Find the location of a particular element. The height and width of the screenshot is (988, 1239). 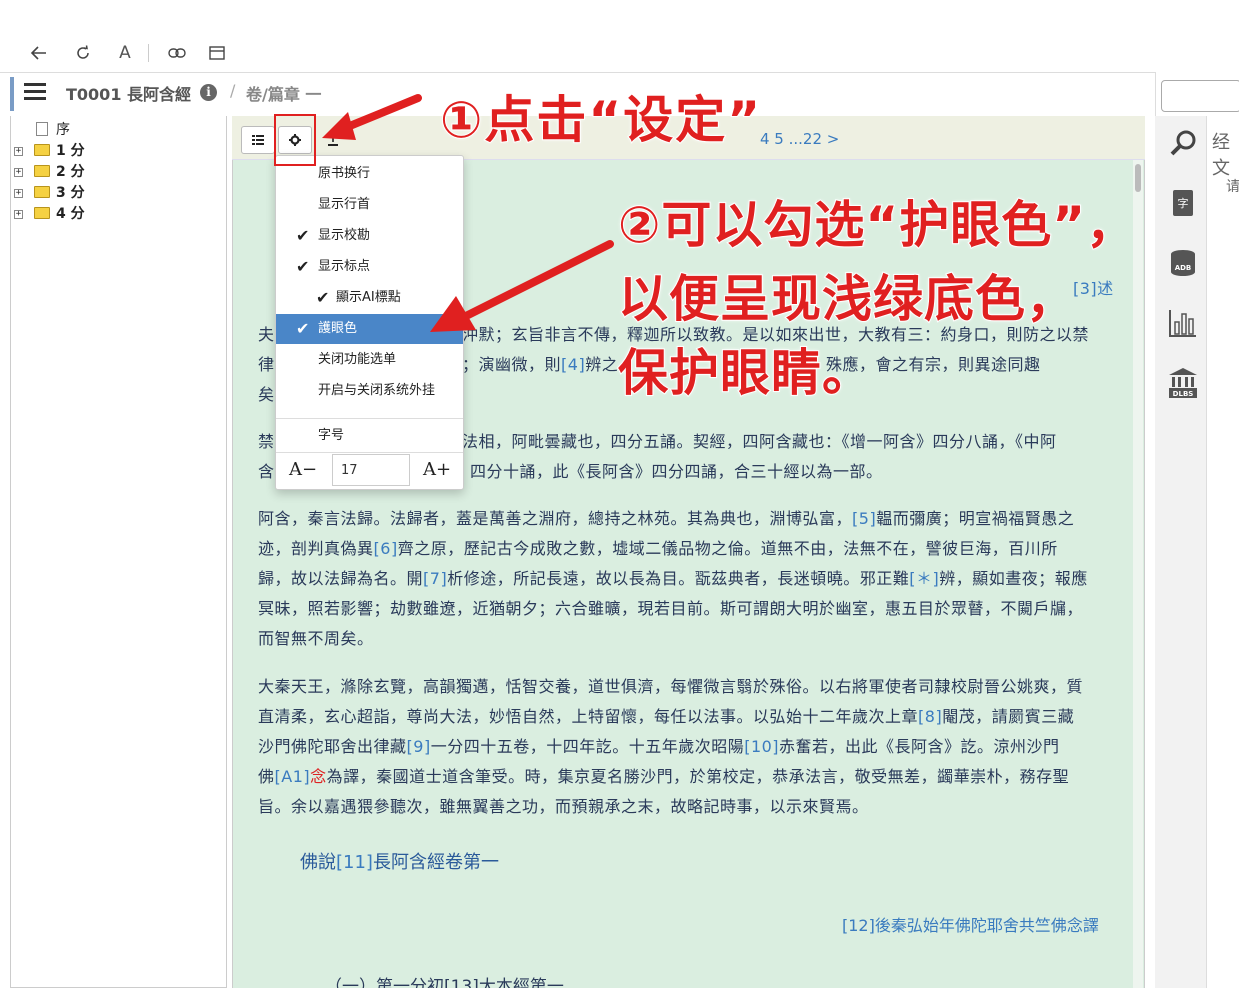

reload-icon is located at coordinates (83, 53).